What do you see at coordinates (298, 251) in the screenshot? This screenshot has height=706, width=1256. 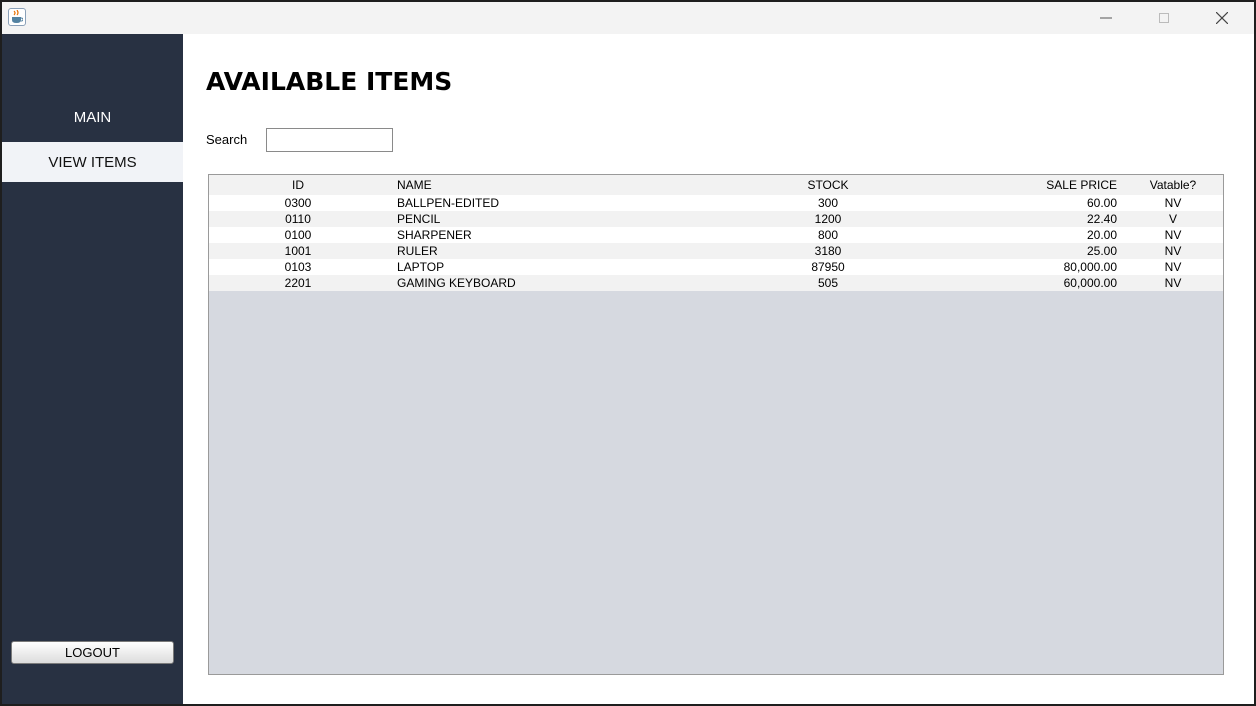 I see `cell-id: 1001` at bounding box center [298, 251].